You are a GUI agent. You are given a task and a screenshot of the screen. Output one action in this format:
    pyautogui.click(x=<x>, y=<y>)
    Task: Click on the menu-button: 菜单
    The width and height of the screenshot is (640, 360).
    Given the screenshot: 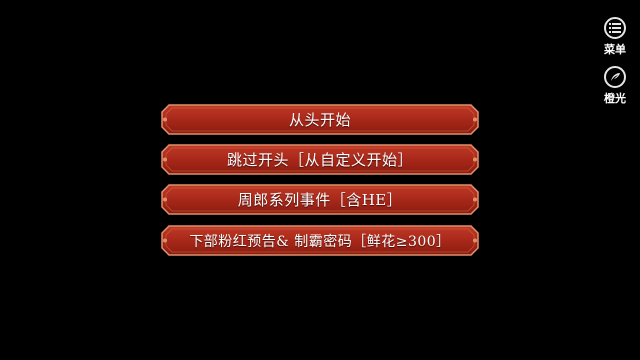 What is the action you would take?
    pyautogui.click(x=615, y=37)
    